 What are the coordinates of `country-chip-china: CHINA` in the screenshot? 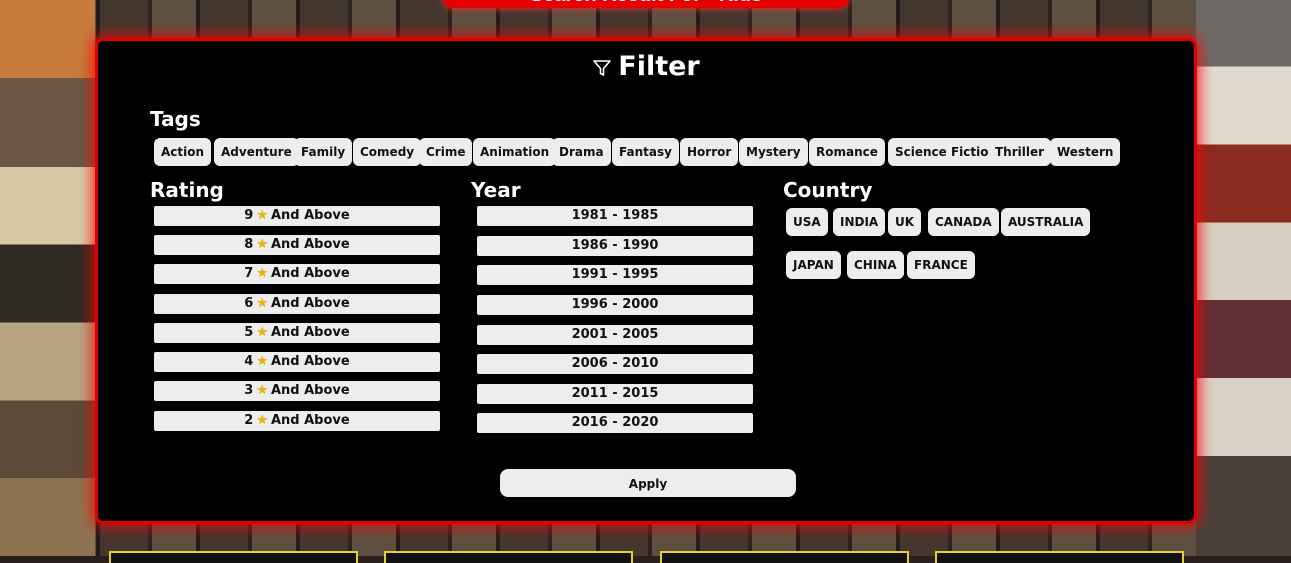 It's located at (875, 265).